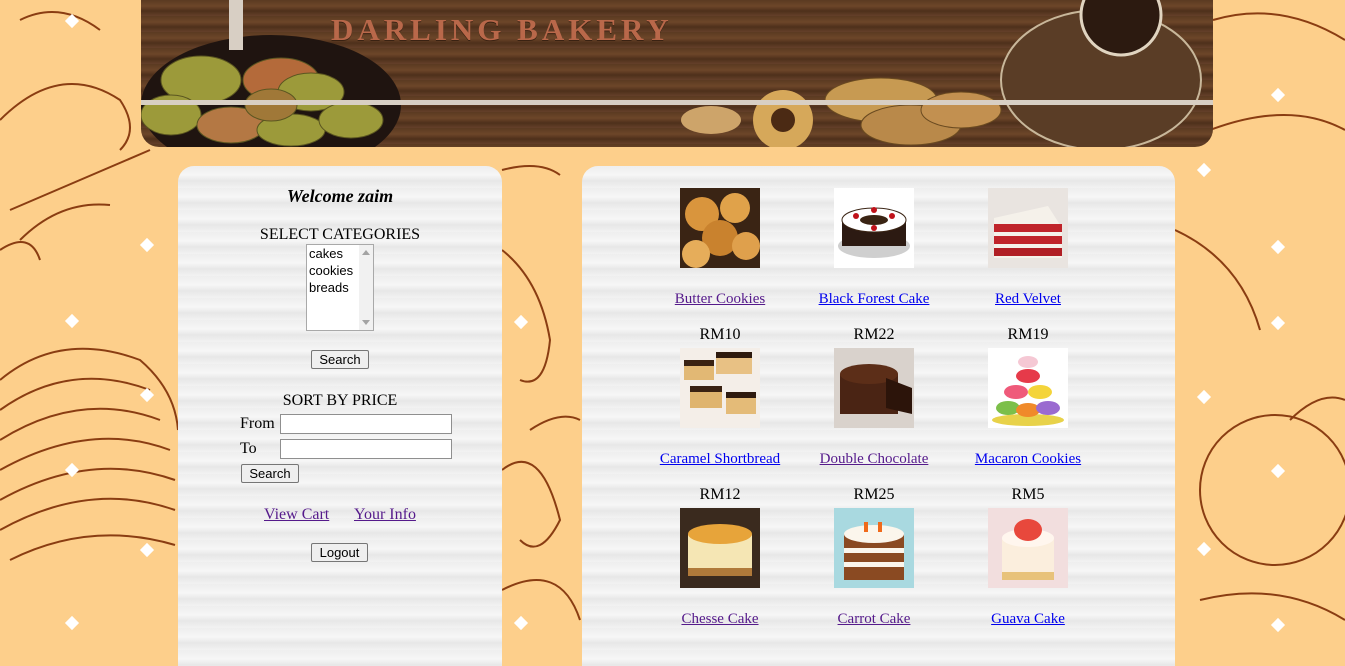 The image size is (1345, 666). Describe the element at coordinates (874, 459) in the screenshot. I see `product-name-link: Double Chocolate` at that location.